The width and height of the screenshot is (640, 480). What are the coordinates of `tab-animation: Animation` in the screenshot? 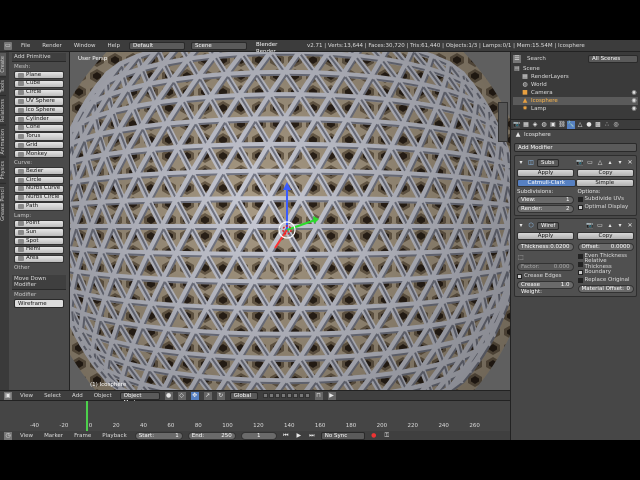 It's located at (3, 141).